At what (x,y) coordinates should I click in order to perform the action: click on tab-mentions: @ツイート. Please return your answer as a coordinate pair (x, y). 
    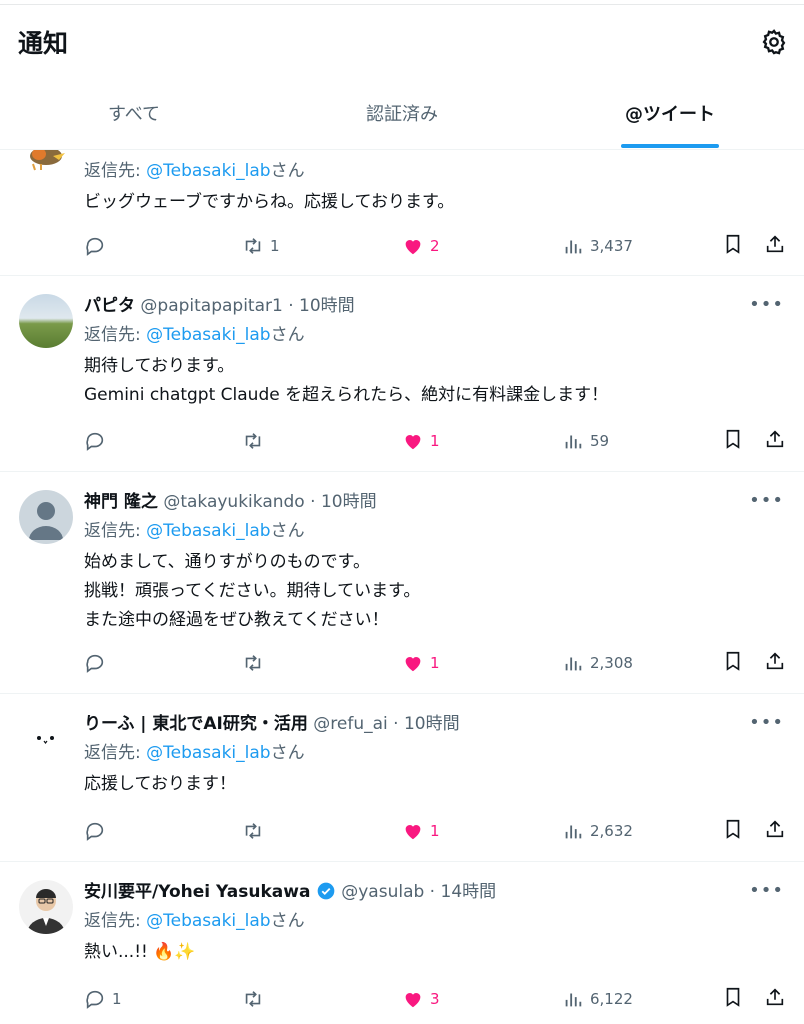
    Looking at the image, I should click on (670, 120).